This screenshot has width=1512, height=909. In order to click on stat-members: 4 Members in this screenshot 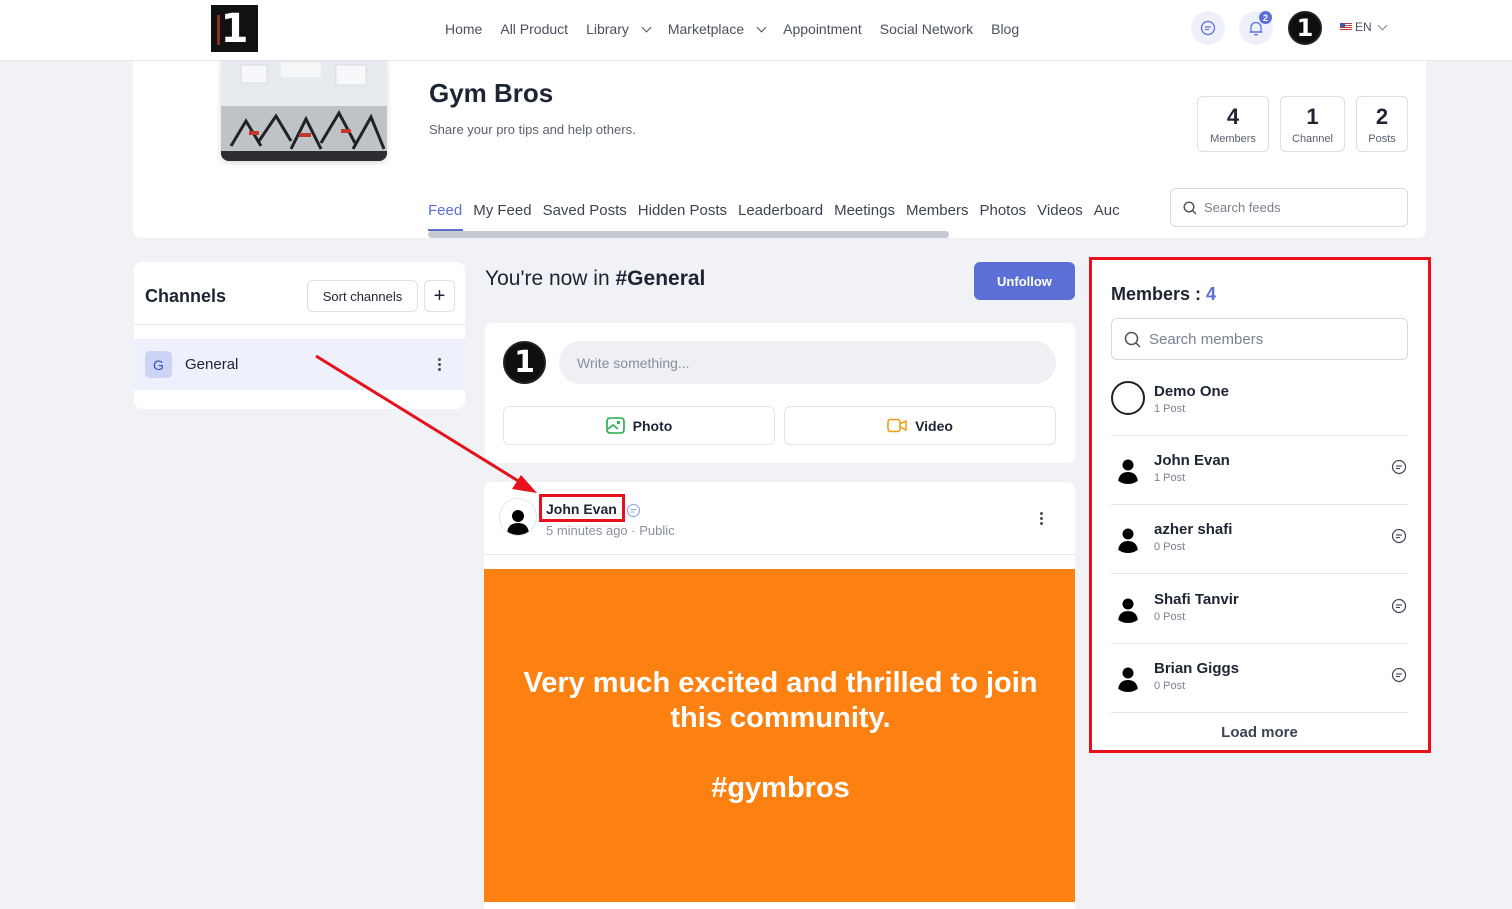, I will do `click(1233, 124)`.